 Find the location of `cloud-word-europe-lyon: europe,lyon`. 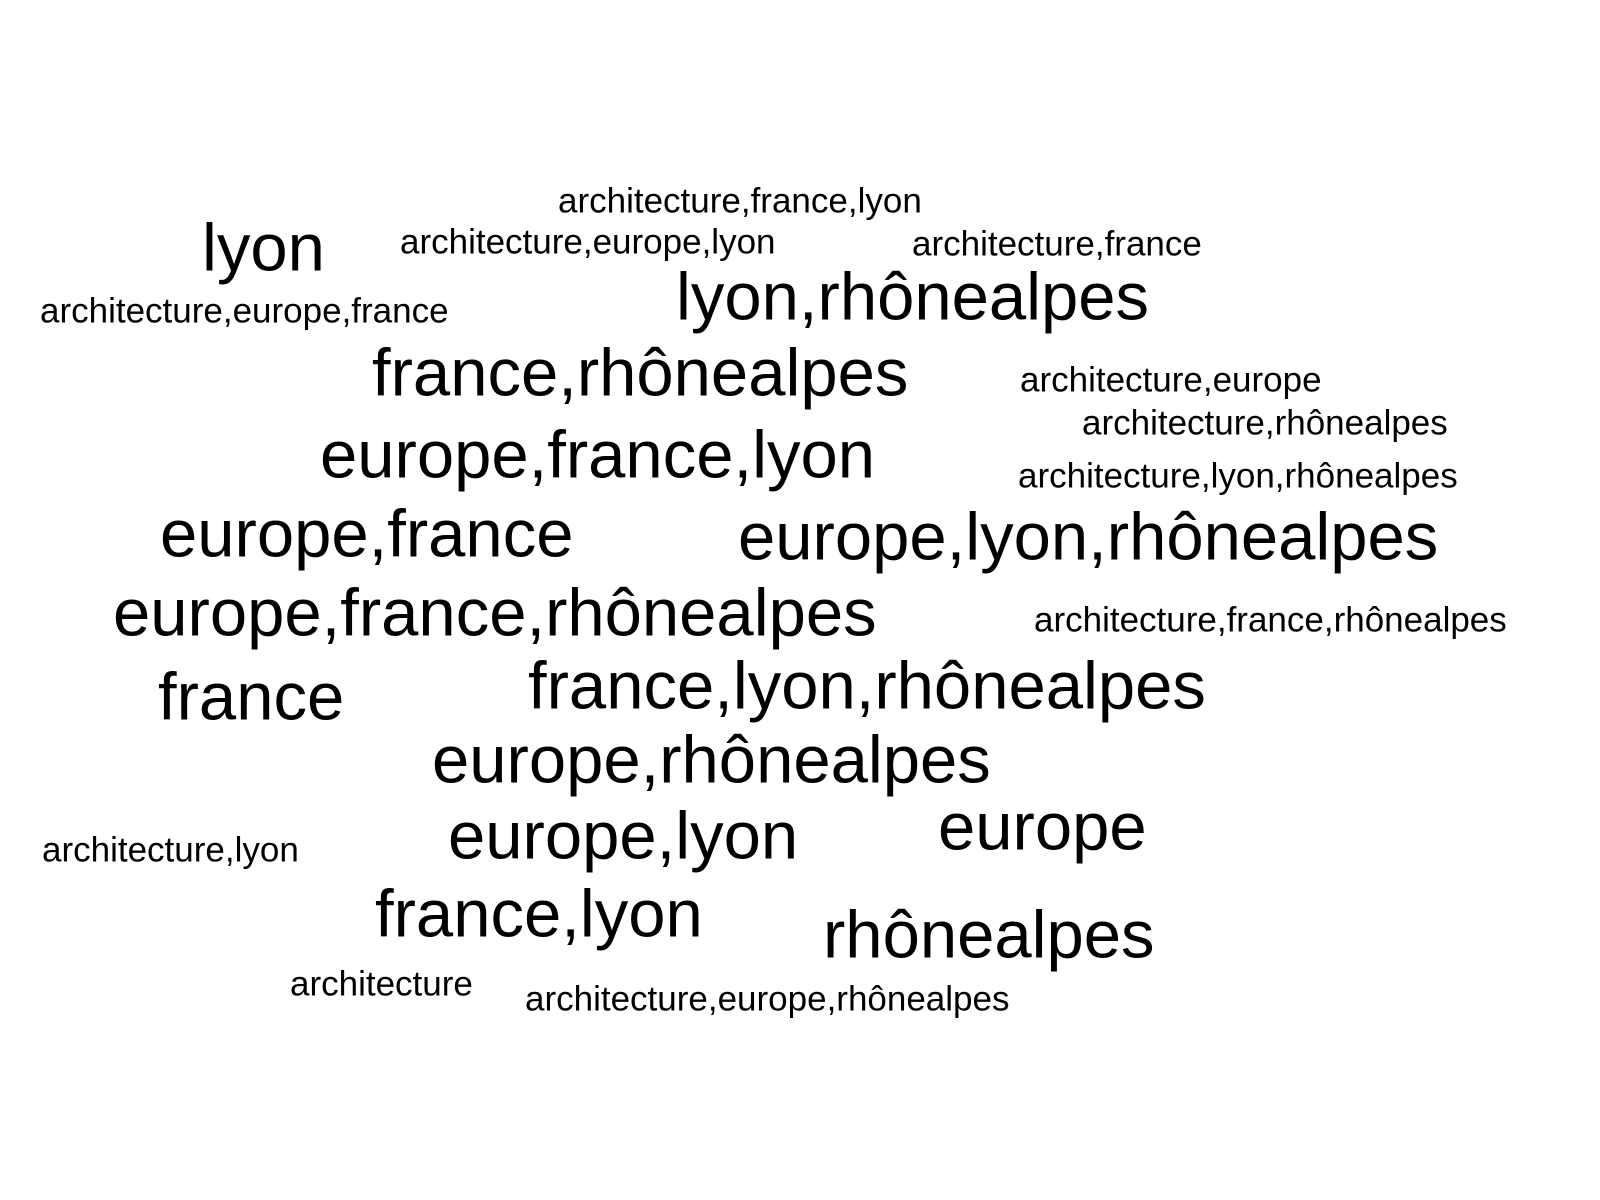

cloud-word-europe-lyon: europe,lyon is located at coordinates (623, 836).